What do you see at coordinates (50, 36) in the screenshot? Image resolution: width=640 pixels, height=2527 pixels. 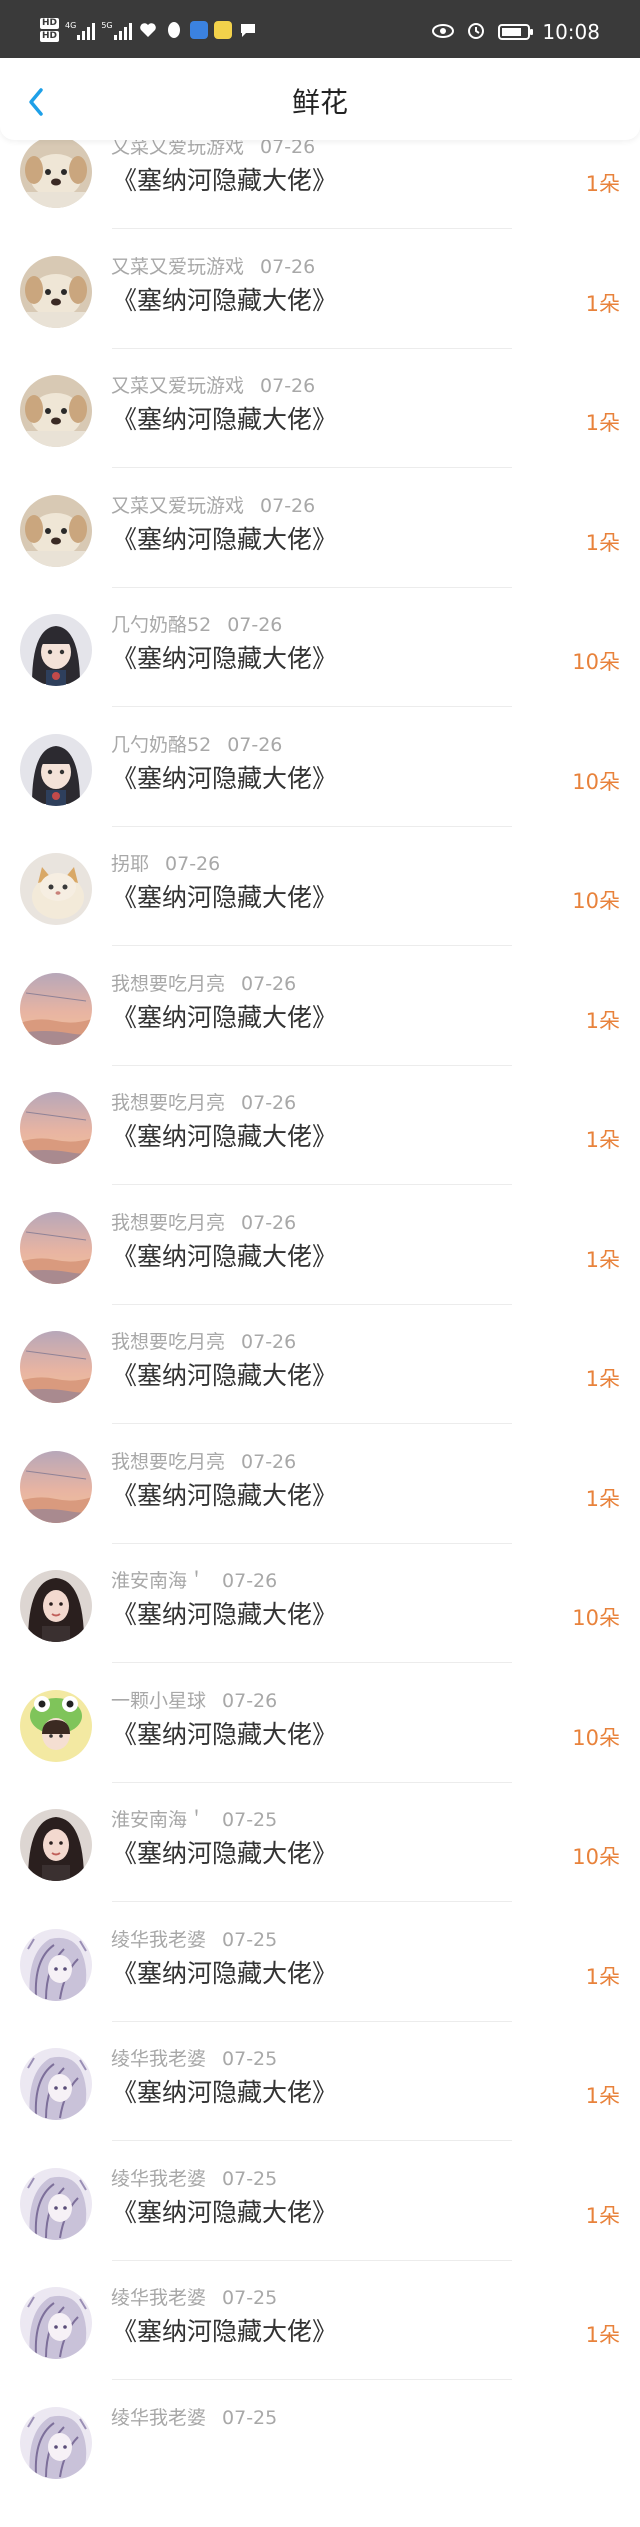 I see `hd-label-2: HD` at bounding box center [50, 36].